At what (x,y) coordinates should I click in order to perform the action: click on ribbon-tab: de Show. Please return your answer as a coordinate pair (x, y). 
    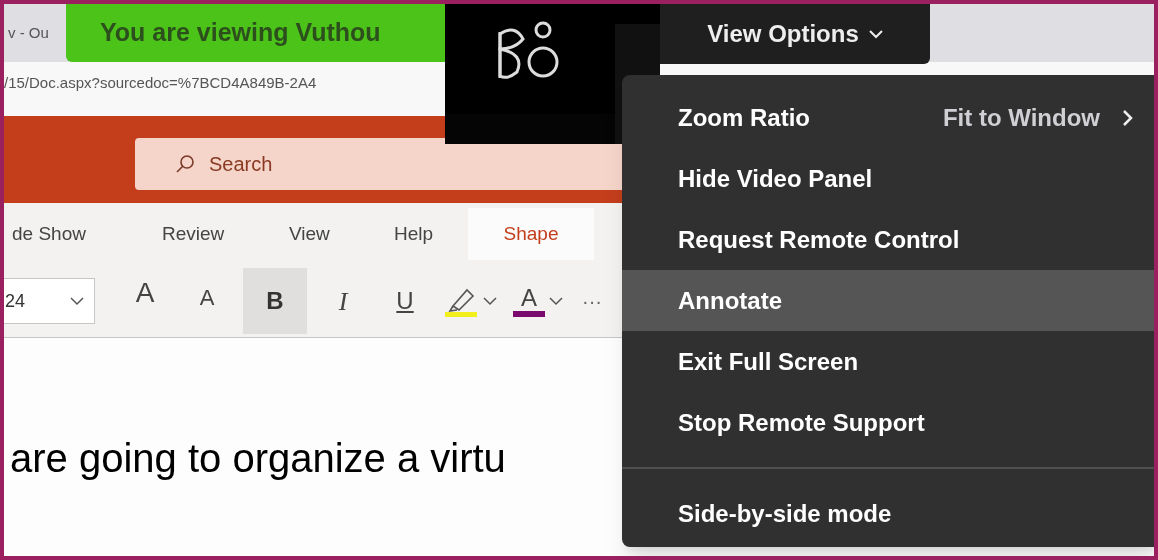
    Looking at the image, I should click on (49, 234).